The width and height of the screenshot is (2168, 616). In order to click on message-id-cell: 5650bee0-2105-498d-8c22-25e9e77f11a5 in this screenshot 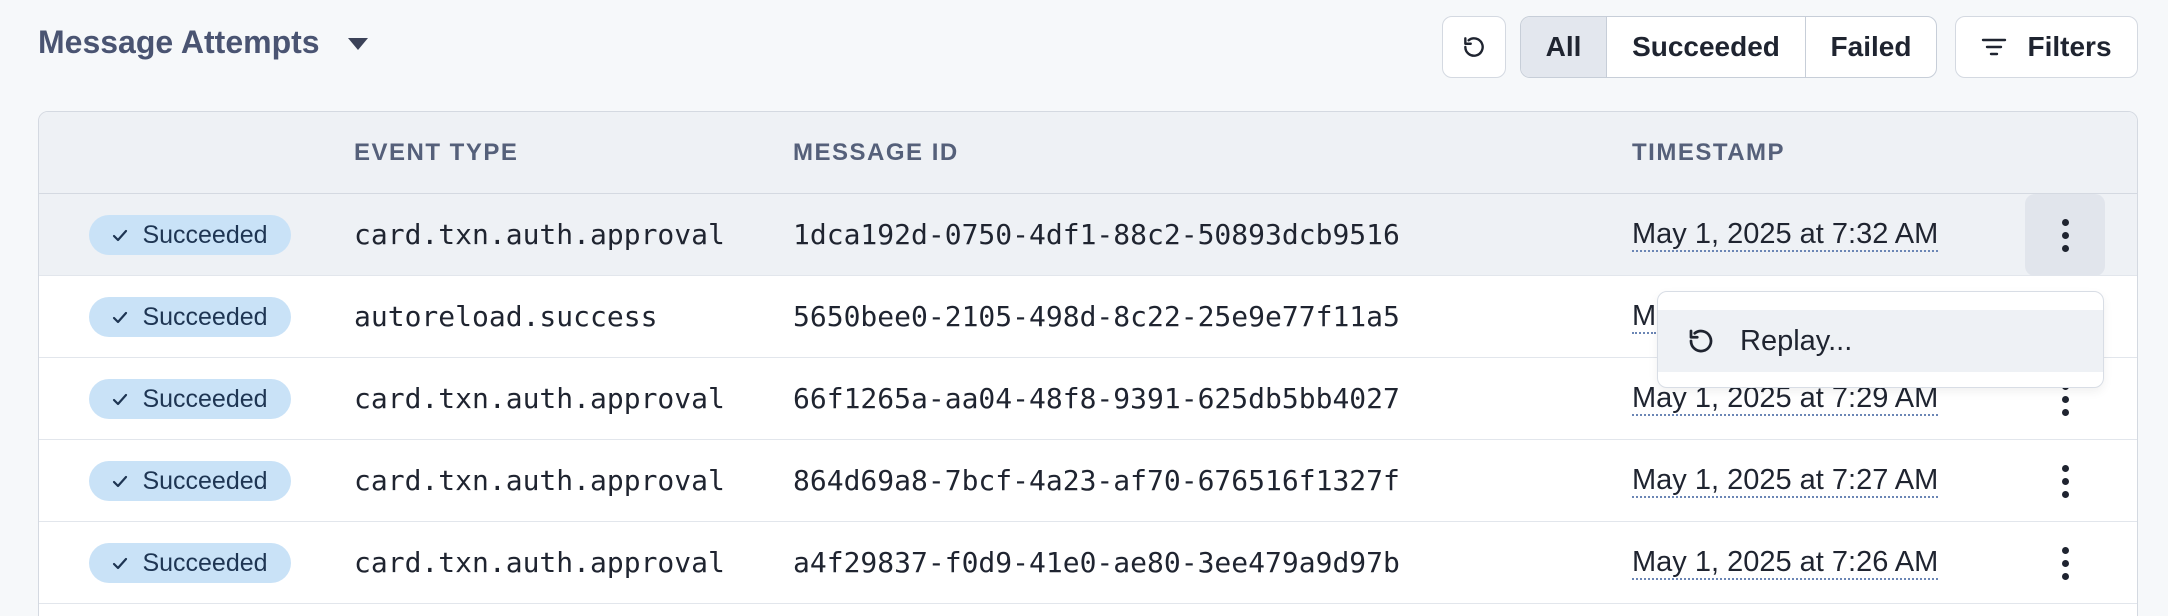, I will do `click(1096, 316)`.